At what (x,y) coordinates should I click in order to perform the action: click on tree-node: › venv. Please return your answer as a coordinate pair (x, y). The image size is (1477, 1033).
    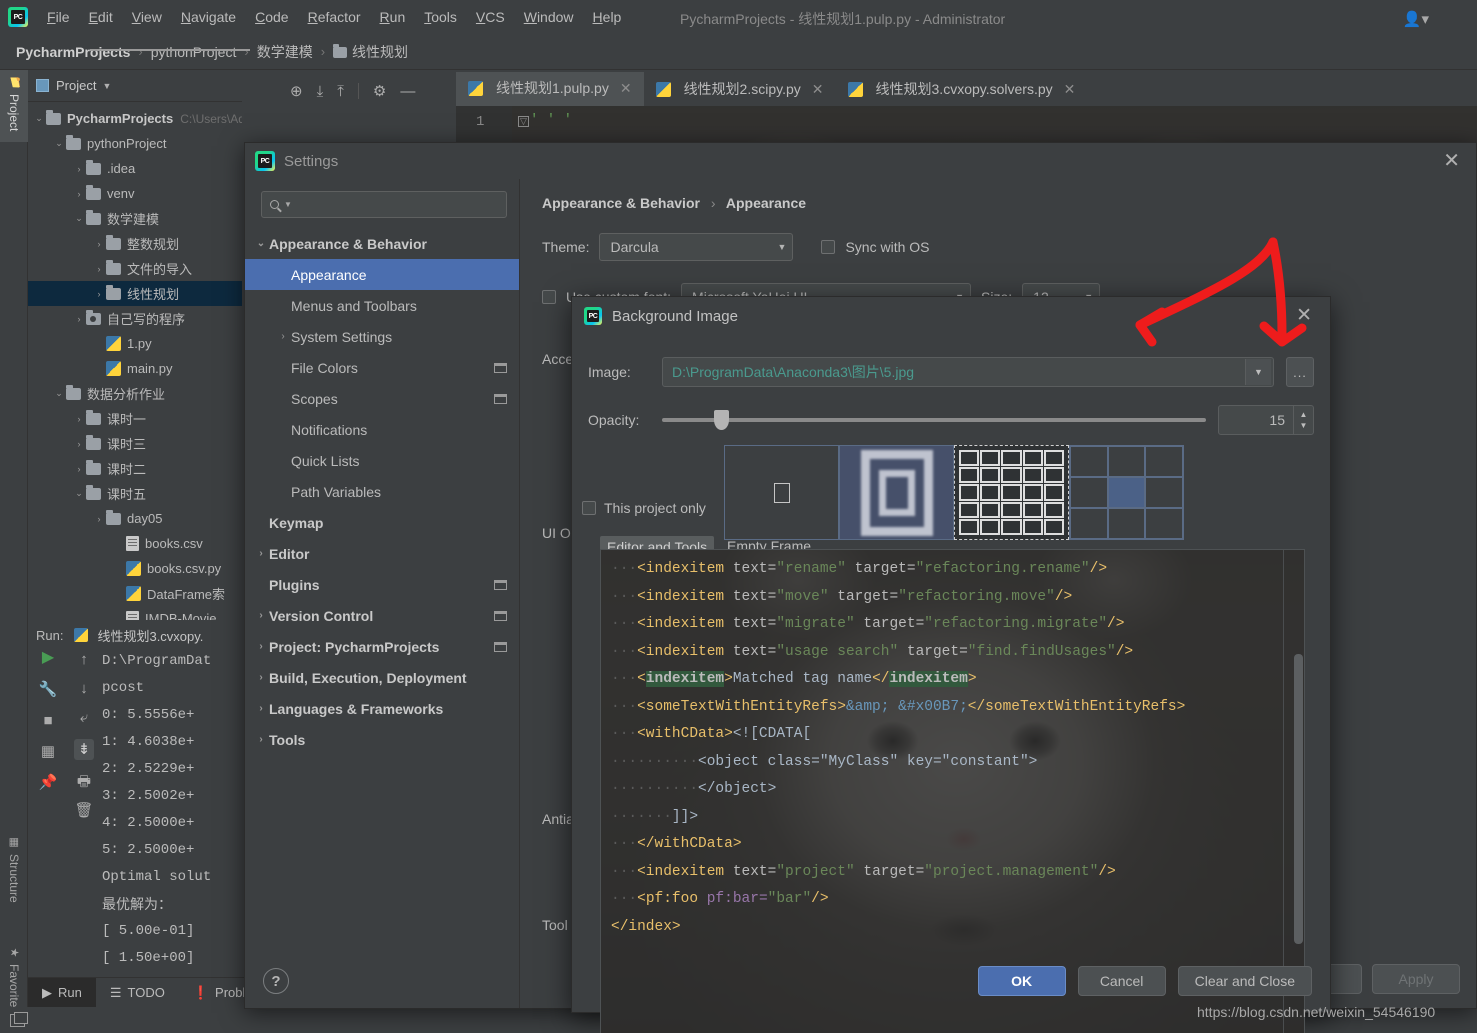
    Looking at the image, I should click on (135, 193).